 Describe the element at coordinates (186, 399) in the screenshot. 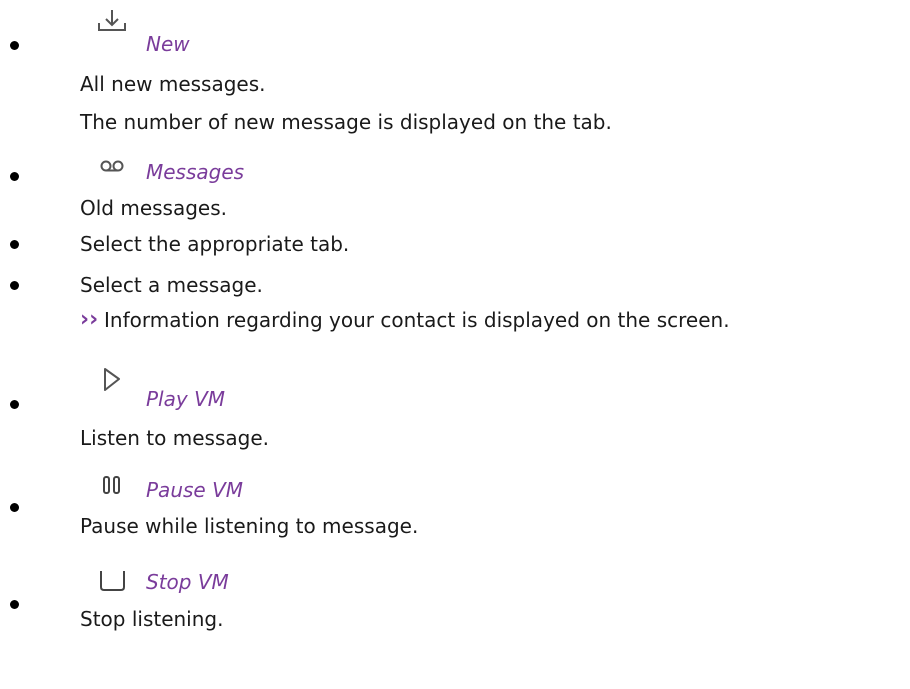

I see `term-play-vm: Play VM` at that location.